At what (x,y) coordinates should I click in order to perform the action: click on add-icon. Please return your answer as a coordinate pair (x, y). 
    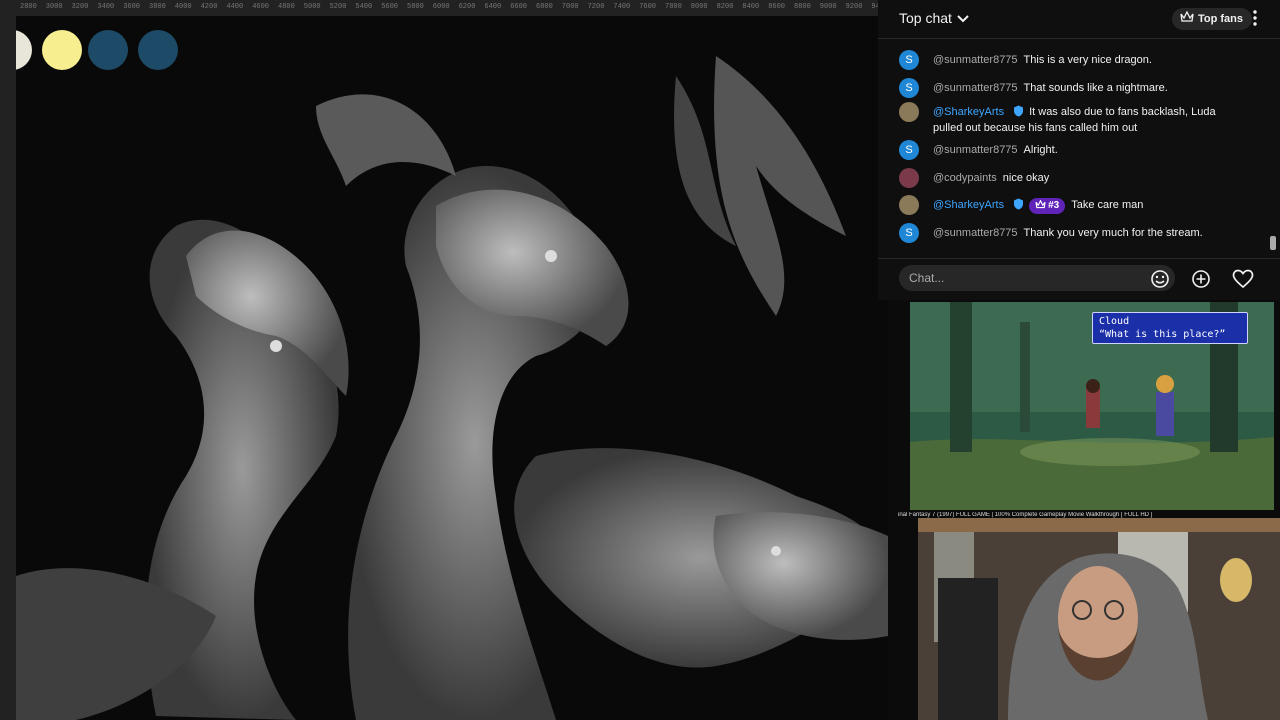
    Looking at the image, I should click on (1201, 281).